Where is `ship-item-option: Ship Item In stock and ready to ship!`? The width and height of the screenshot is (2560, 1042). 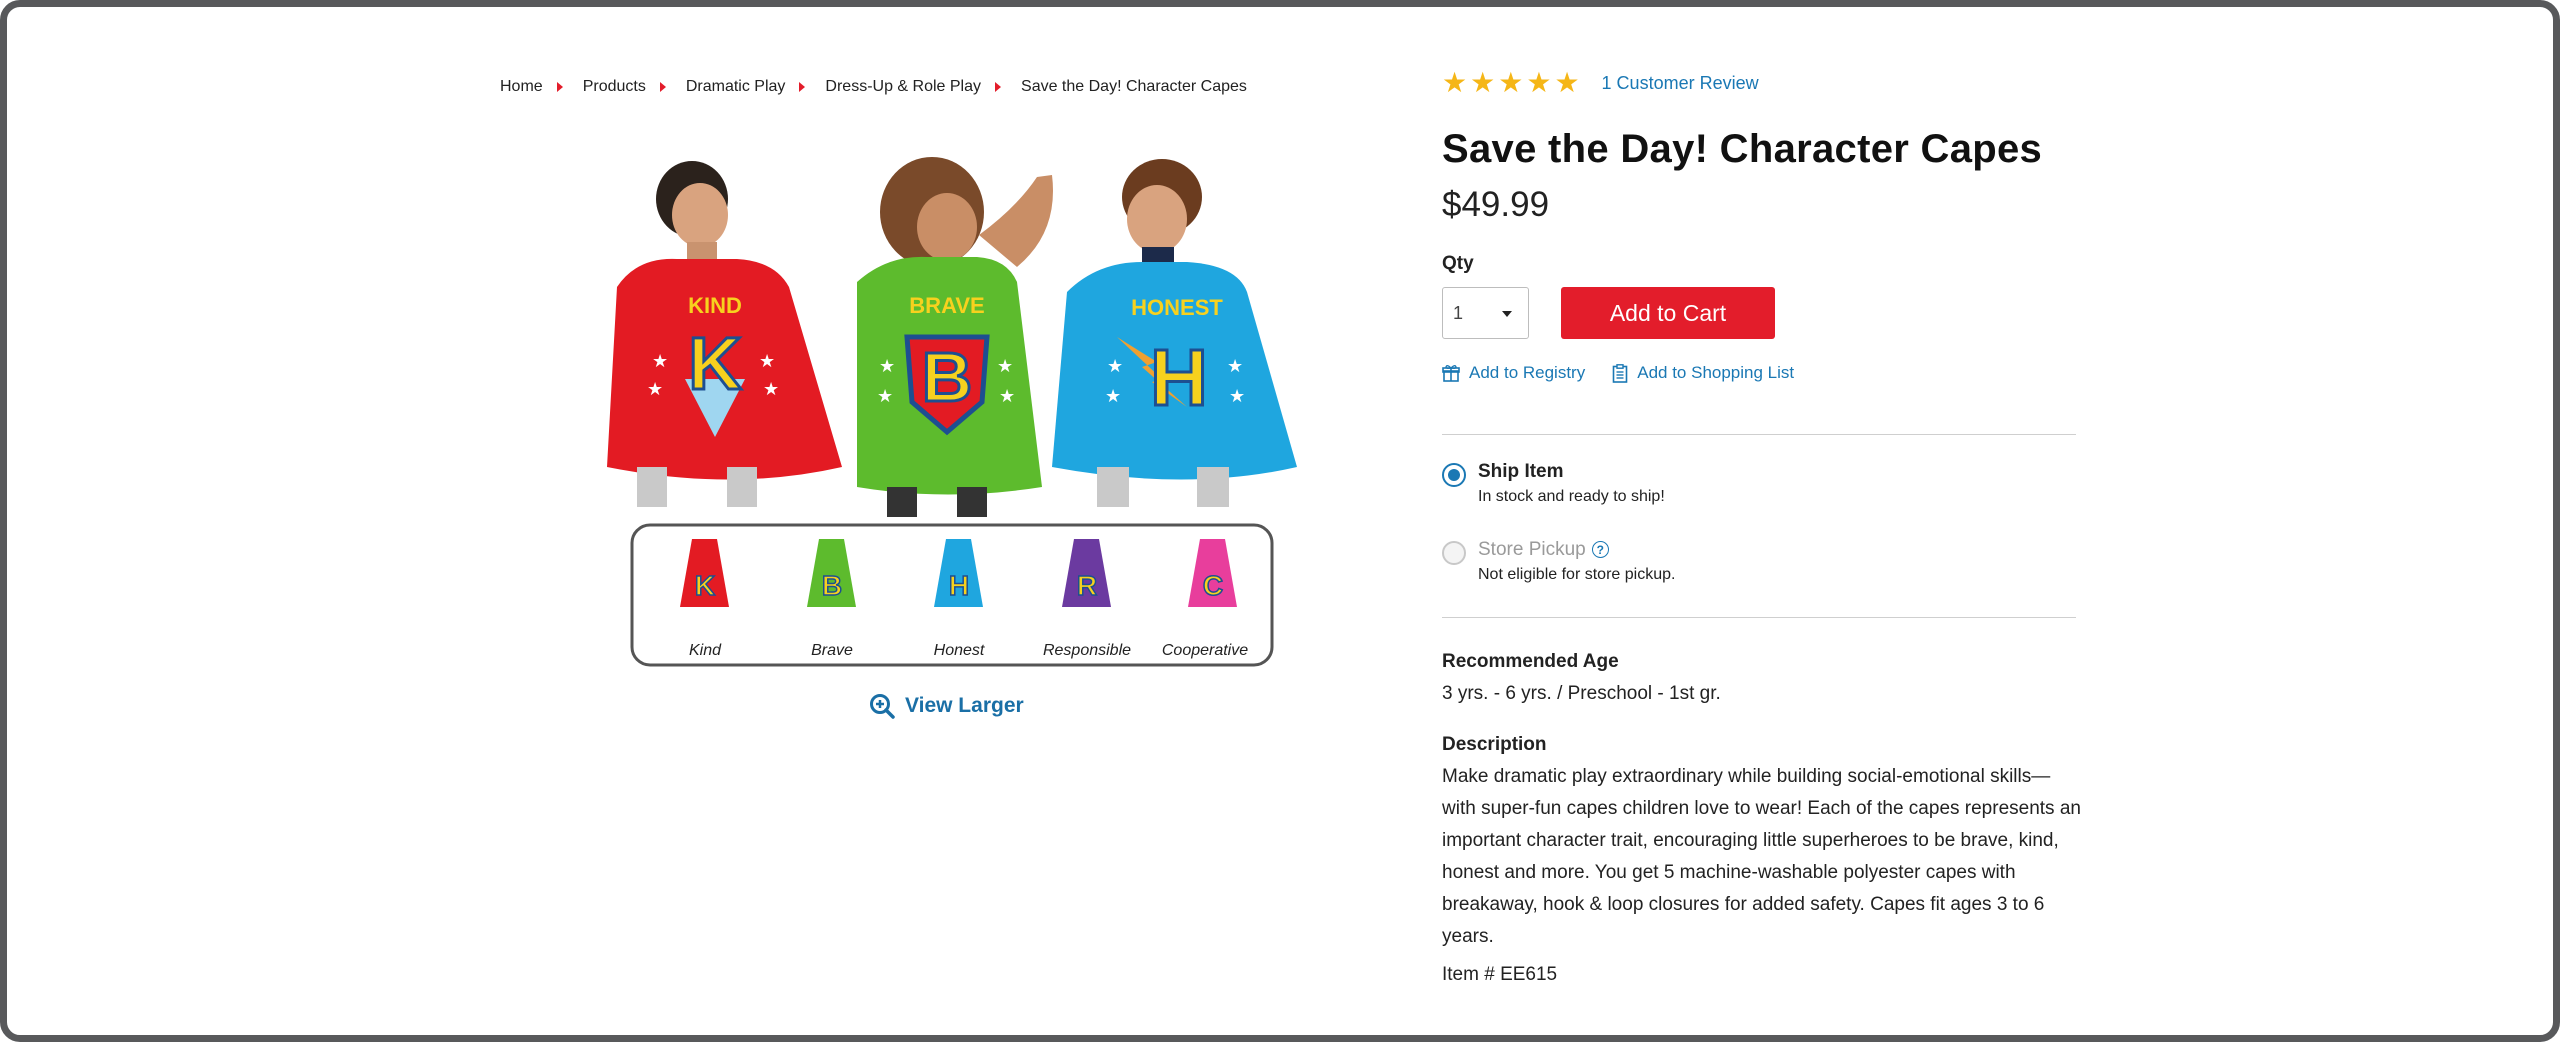
ship-item-option: Ship Item In stock and ready to ship! is located at coordinates (1553, 483).